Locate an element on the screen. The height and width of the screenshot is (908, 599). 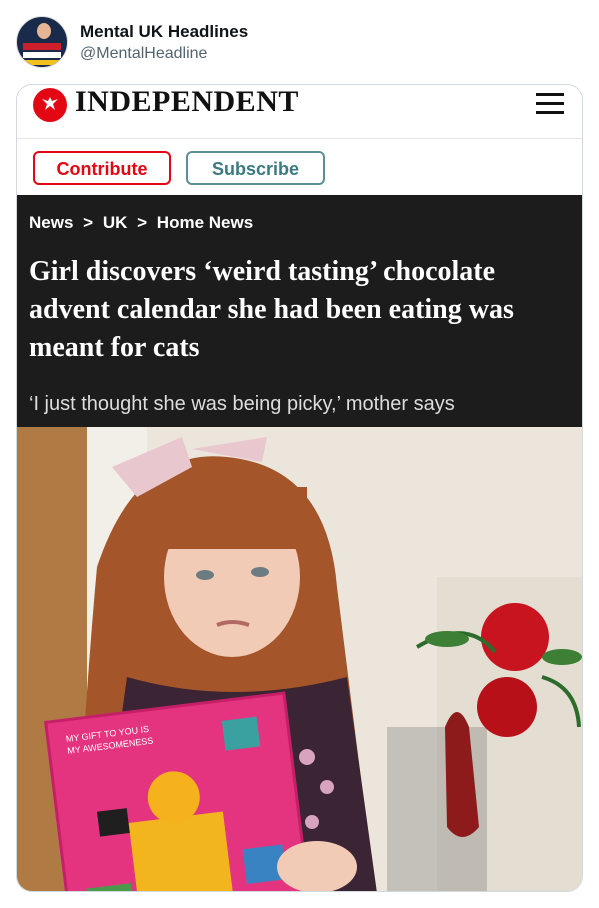
breadcrumb: News > UK > Home News is located at coordinates (143, 223).